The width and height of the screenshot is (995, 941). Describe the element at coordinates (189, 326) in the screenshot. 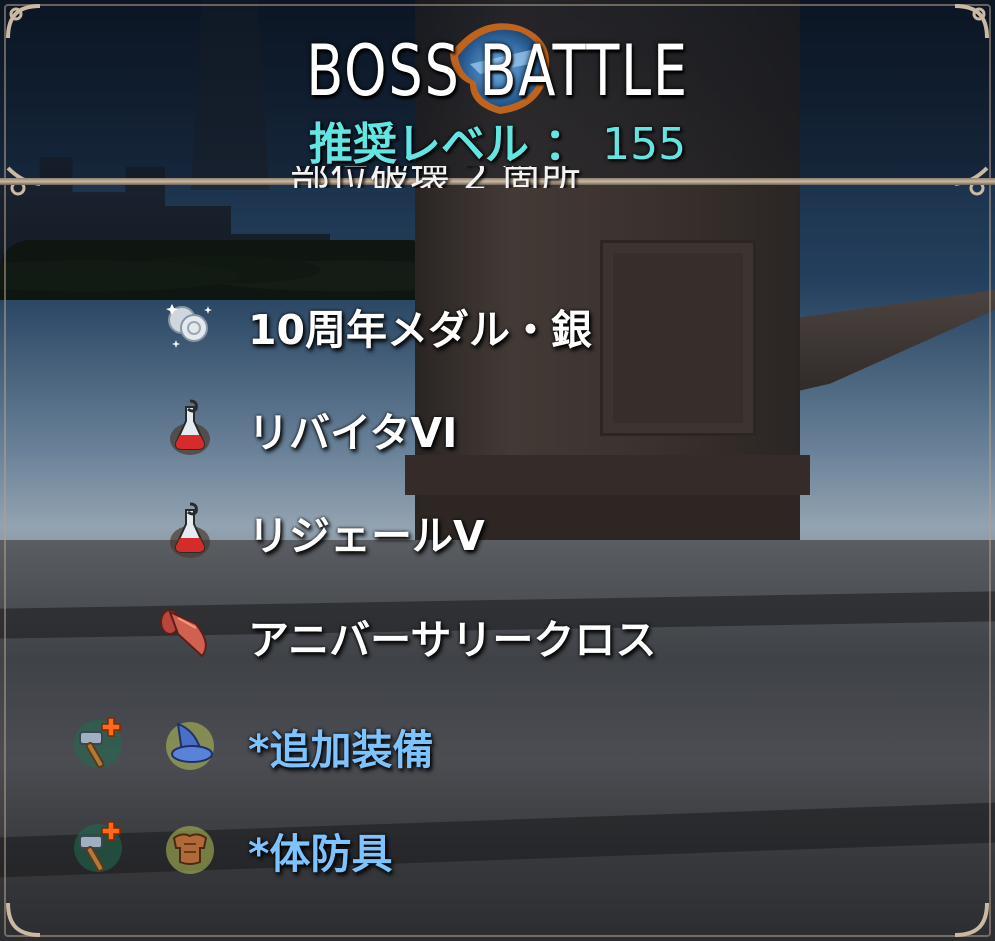

I see `medal-icon` at that location.